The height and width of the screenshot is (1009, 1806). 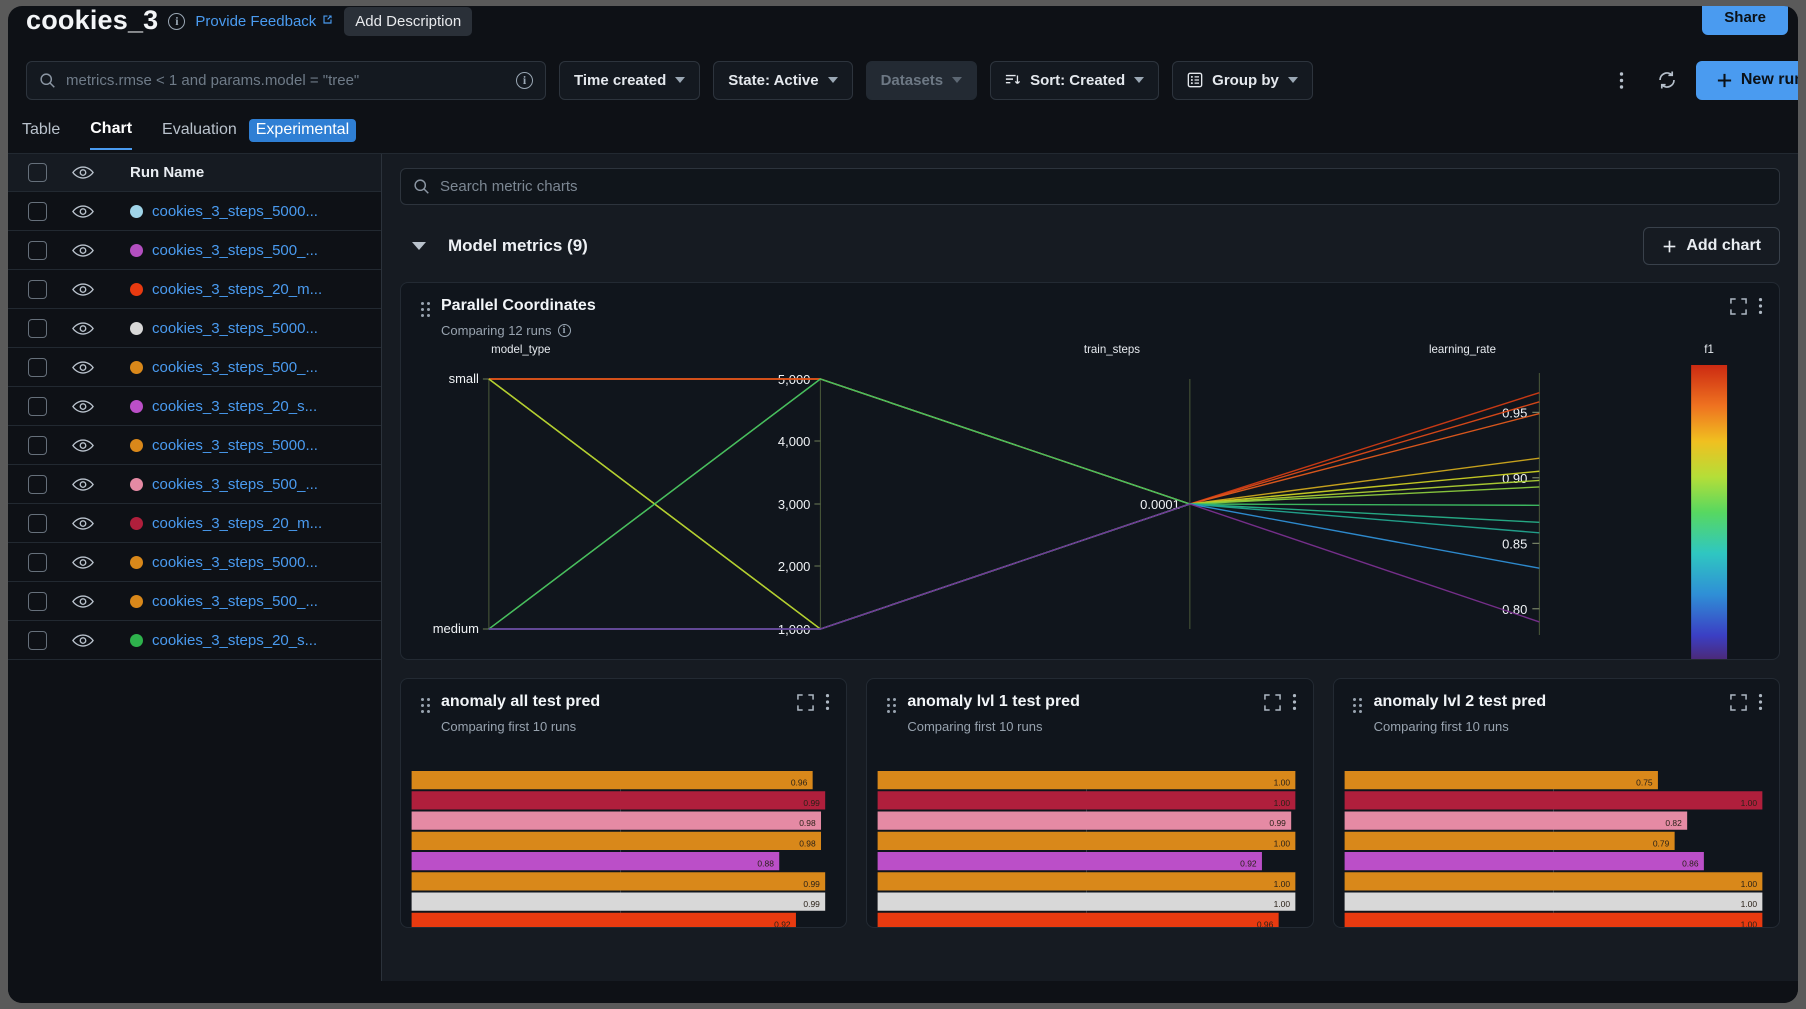 I want to click on search-info-icon: i, so click(x=524, y=80).